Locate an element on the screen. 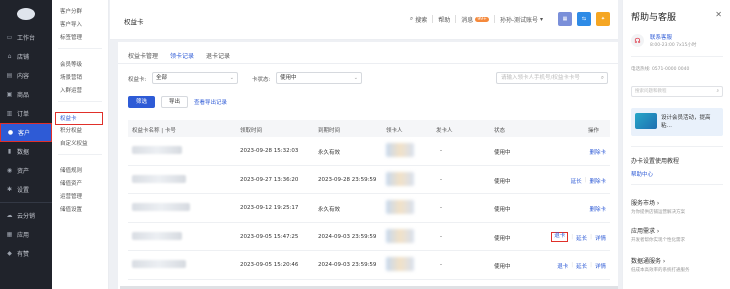  row-actions: 延长 | 删除卡 is located at coordinates (588, 181).